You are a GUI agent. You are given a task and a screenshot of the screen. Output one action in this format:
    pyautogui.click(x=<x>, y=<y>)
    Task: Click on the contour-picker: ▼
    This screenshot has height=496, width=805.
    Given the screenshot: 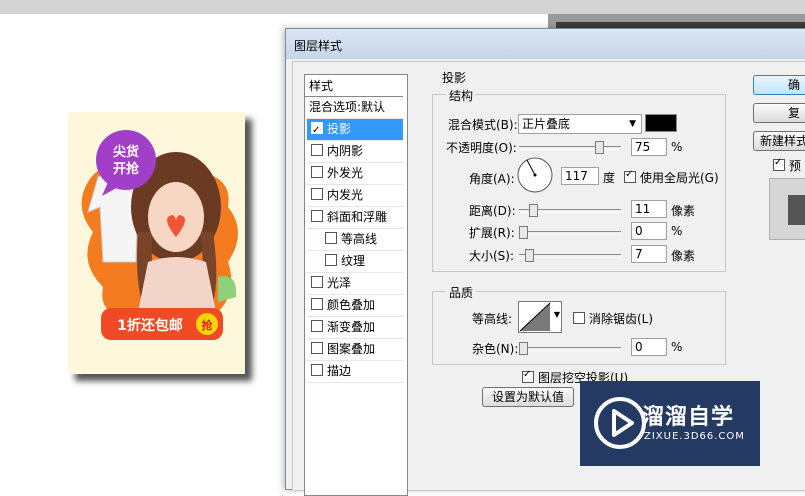 What is the action you would take?
    pyautogui.click(x=540, y=317)
    